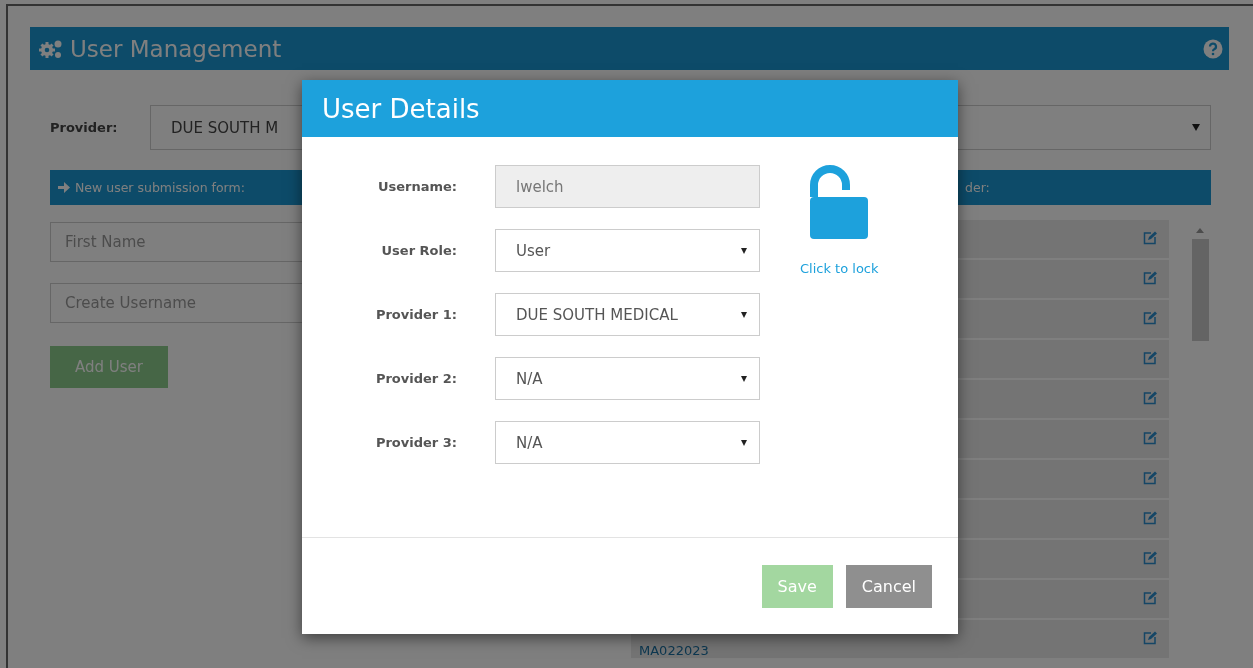 The width and height of the screenshot is (1253, 668). Describe the element at coordinates (84, 127) in the screenshot. I see `provider-label: Provider:` at that location.